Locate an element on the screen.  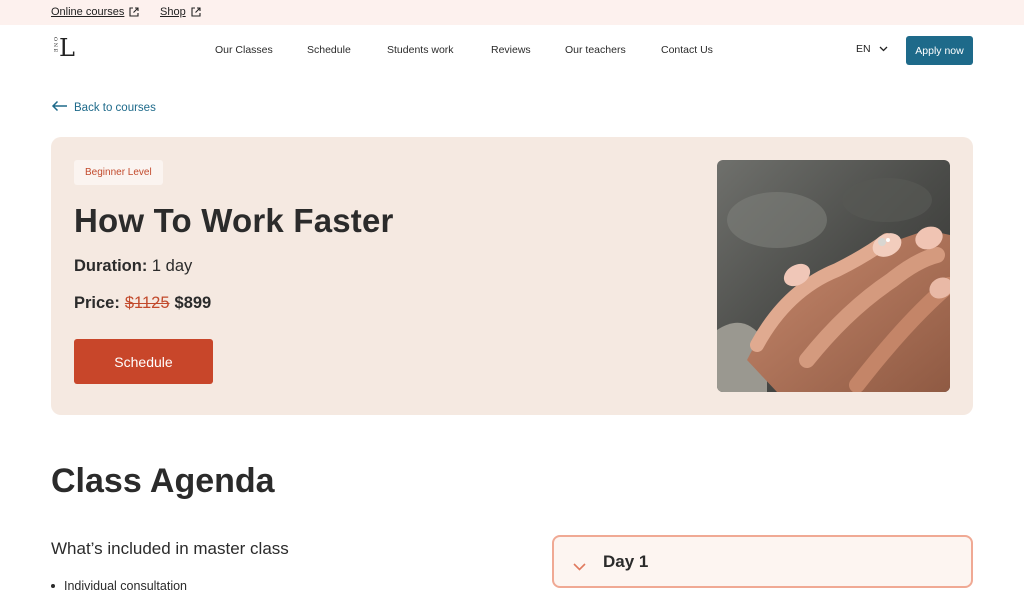
course-price: Price: $1125 $899 is located at coordinates (142, 303).